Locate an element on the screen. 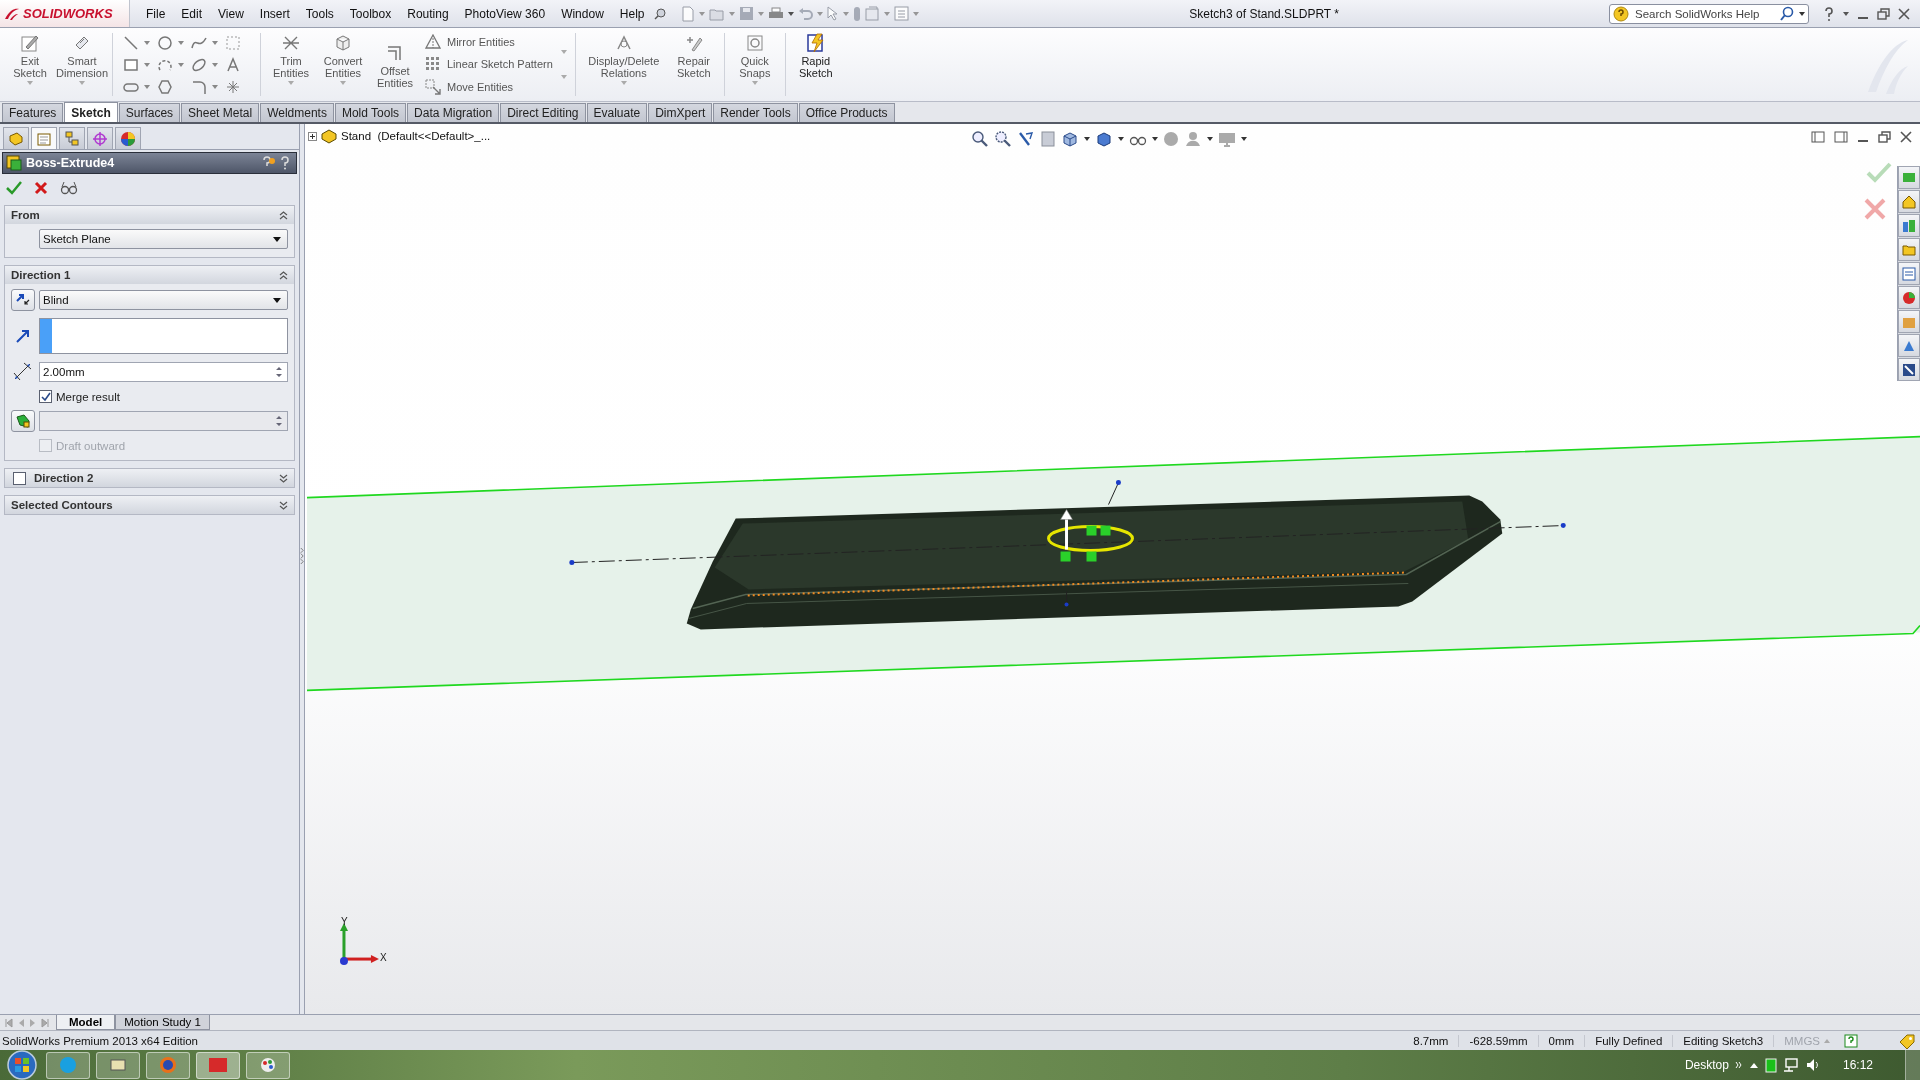 Image resolution: width=1920 pixels, height=1080 pixels. page-icon is located at coordinates (687, 13).